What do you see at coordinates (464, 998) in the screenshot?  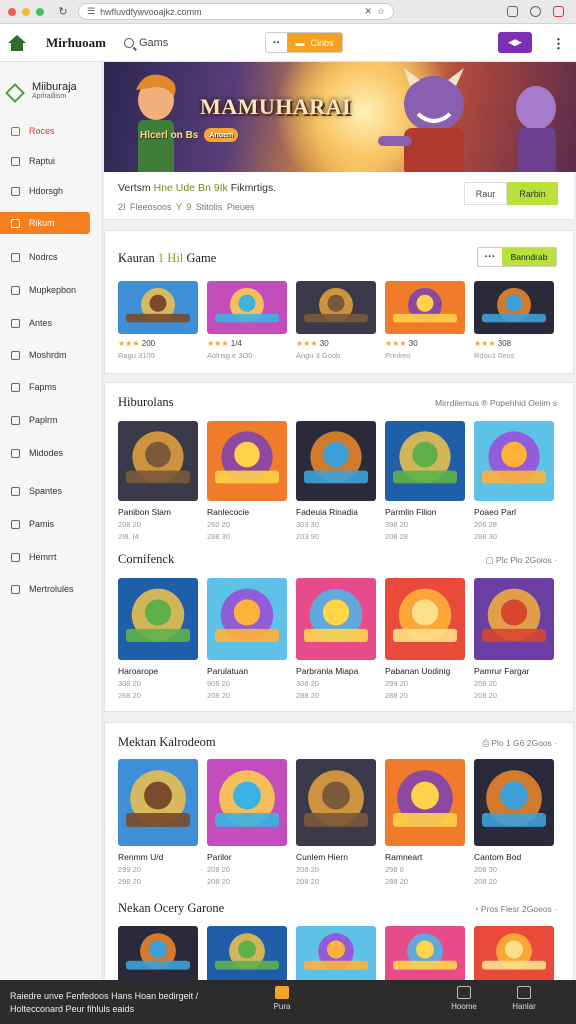 I see `bottom-tab-2: Hoome` at bounding box center [464, 998].